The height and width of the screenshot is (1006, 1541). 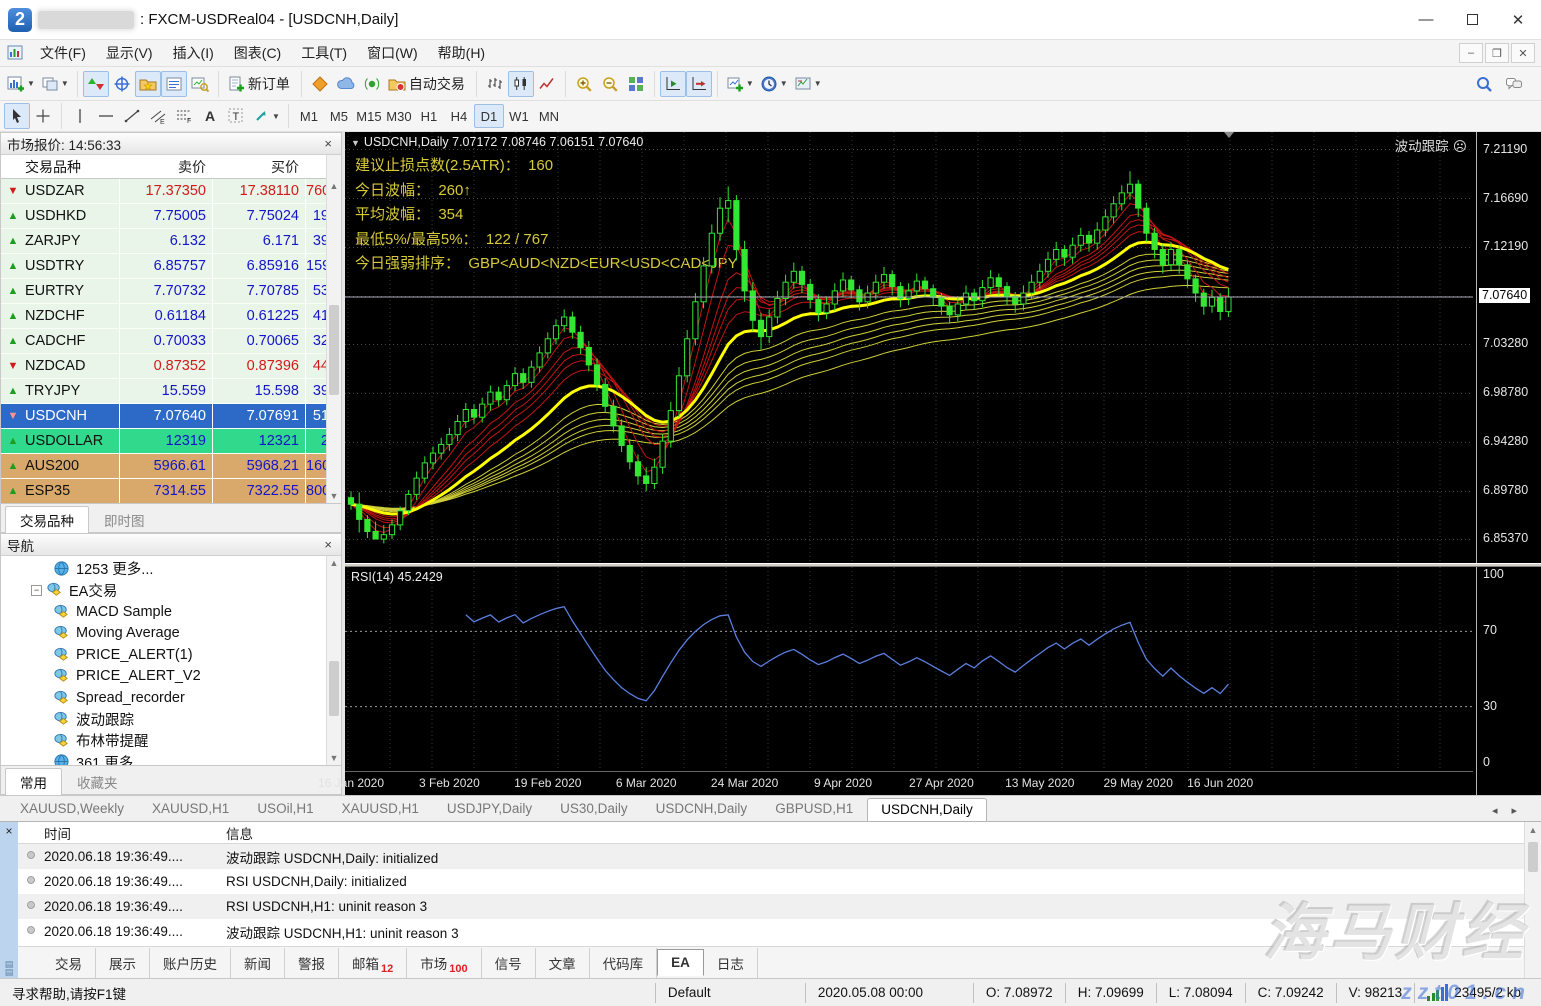 What do you see at coordinates (124, 520) in the screenshot?
I see `market-watch-tab: 即时图` at bounding box center [124, 520].